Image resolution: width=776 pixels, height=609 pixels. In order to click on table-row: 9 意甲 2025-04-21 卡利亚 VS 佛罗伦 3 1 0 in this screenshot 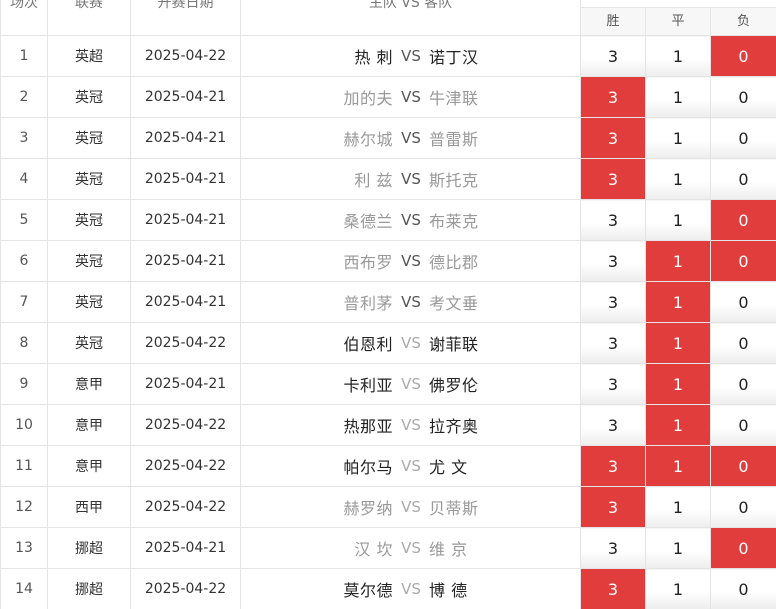, I will do `click(388, 384)`.